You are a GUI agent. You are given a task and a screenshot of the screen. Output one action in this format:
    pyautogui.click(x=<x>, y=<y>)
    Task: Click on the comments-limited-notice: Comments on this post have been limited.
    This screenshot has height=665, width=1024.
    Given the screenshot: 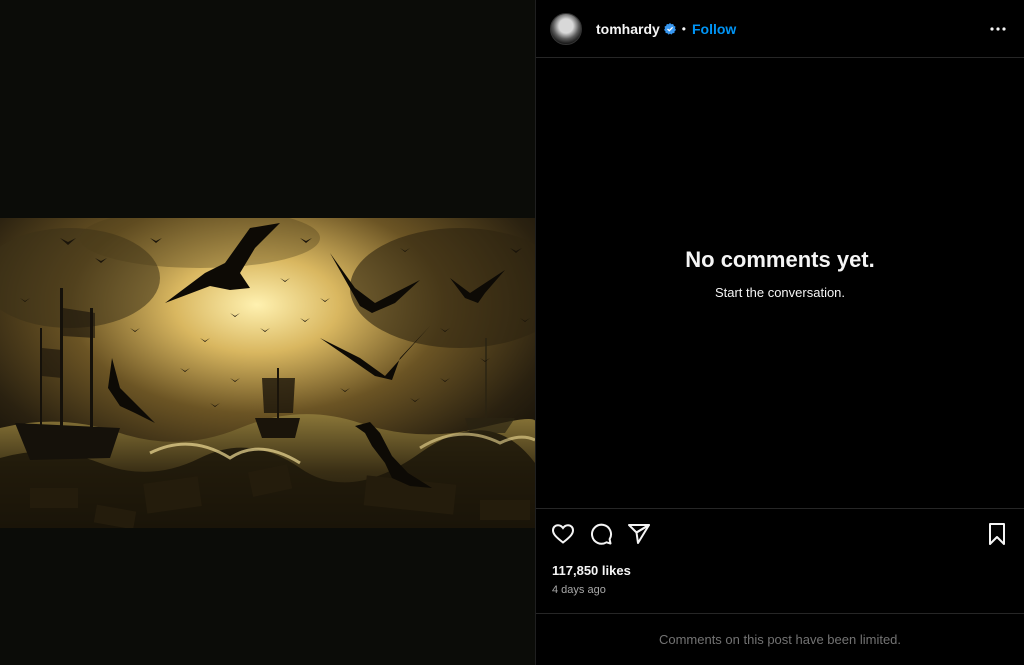 What is the action you would take?
    pyautogui.click(x=780, y=639)
    